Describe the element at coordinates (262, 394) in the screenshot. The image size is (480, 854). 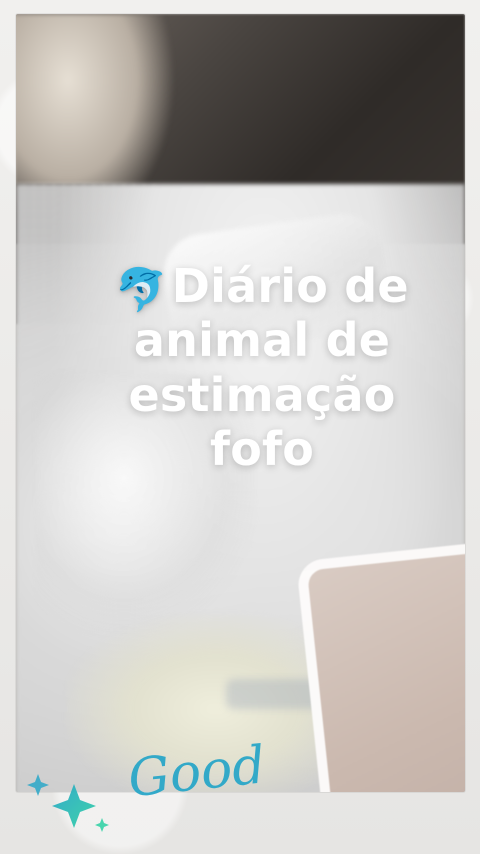
I see `title-line: estimação` at that location.